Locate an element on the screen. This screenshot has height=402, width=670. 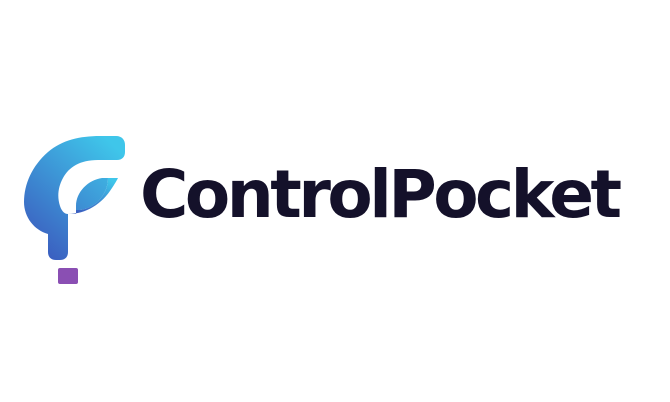
brand-wordmark: ControlPocket is located at coordinates (381, 194).